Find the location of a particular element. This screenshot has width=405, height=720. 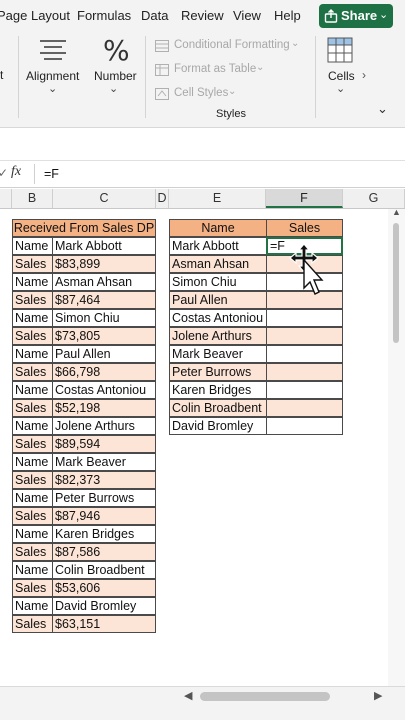

table1-value-cell: Asman Ahsan is located at coordinates (104, 282).